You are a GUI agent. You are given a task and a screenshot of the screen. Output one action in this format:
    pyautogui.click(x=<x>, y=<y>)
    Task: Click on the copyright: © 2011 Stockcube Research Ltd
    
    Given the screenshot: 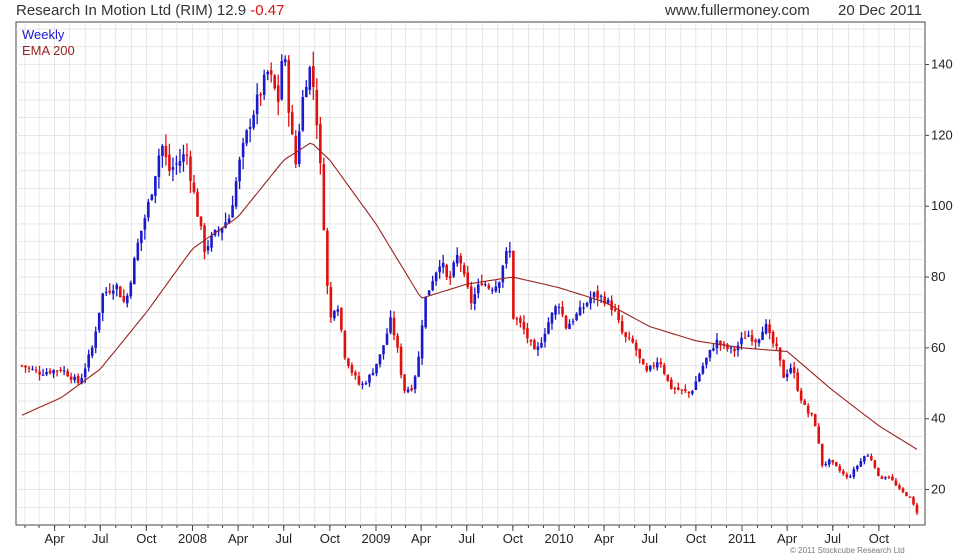 What is the action you would take?
    pyautogui.click(x=847, y=550)
    